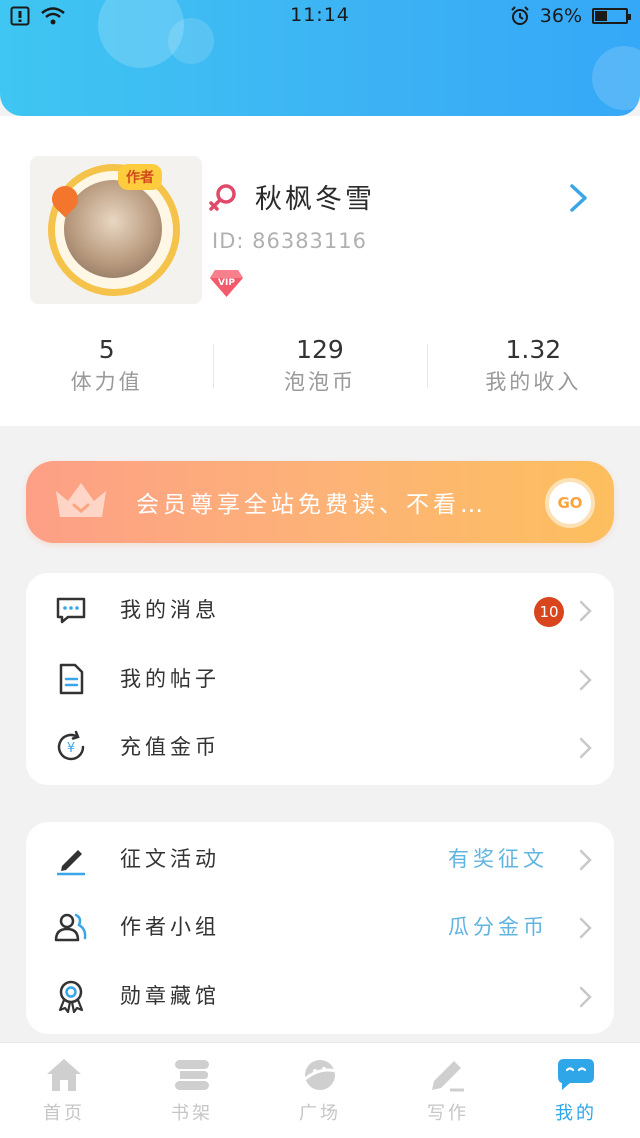 The height and width of the screenshot is (1138, 640). I want to click on alarm-icon, so click(520, 15).